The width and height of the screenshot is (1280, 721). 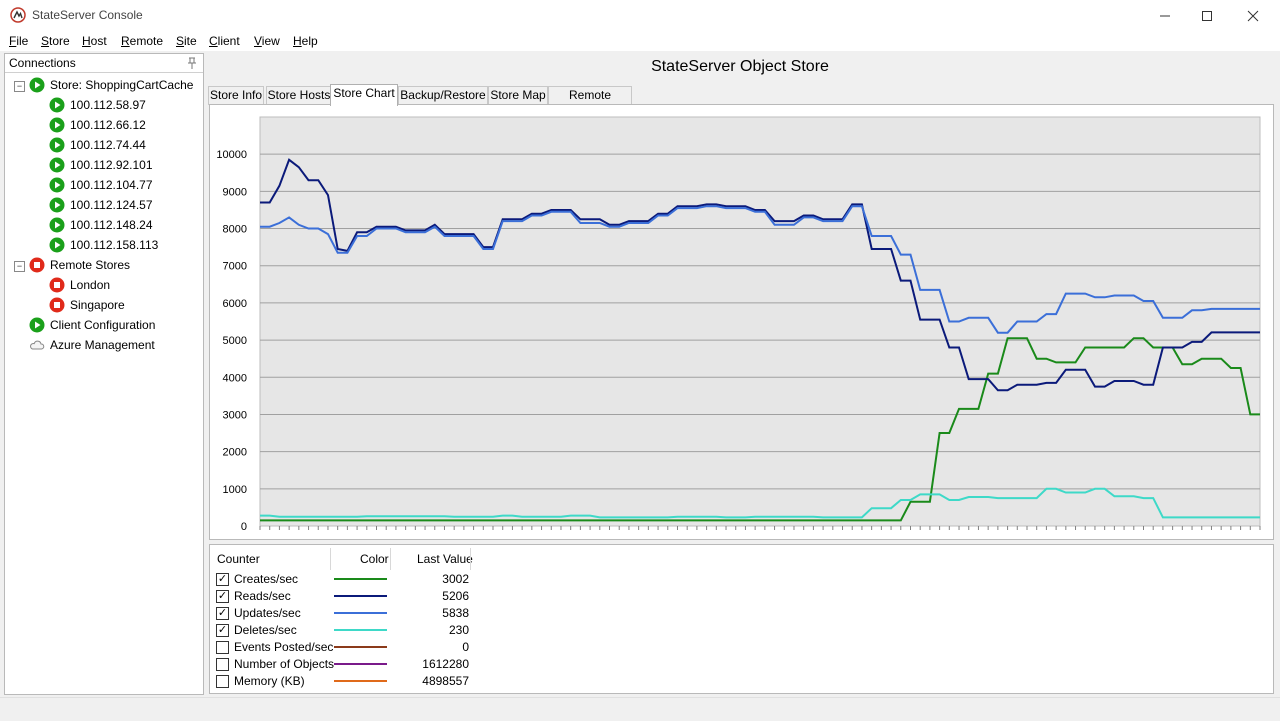 I want to click on counter-row: Number of Objects 1612280, so click(x=360, y=664).